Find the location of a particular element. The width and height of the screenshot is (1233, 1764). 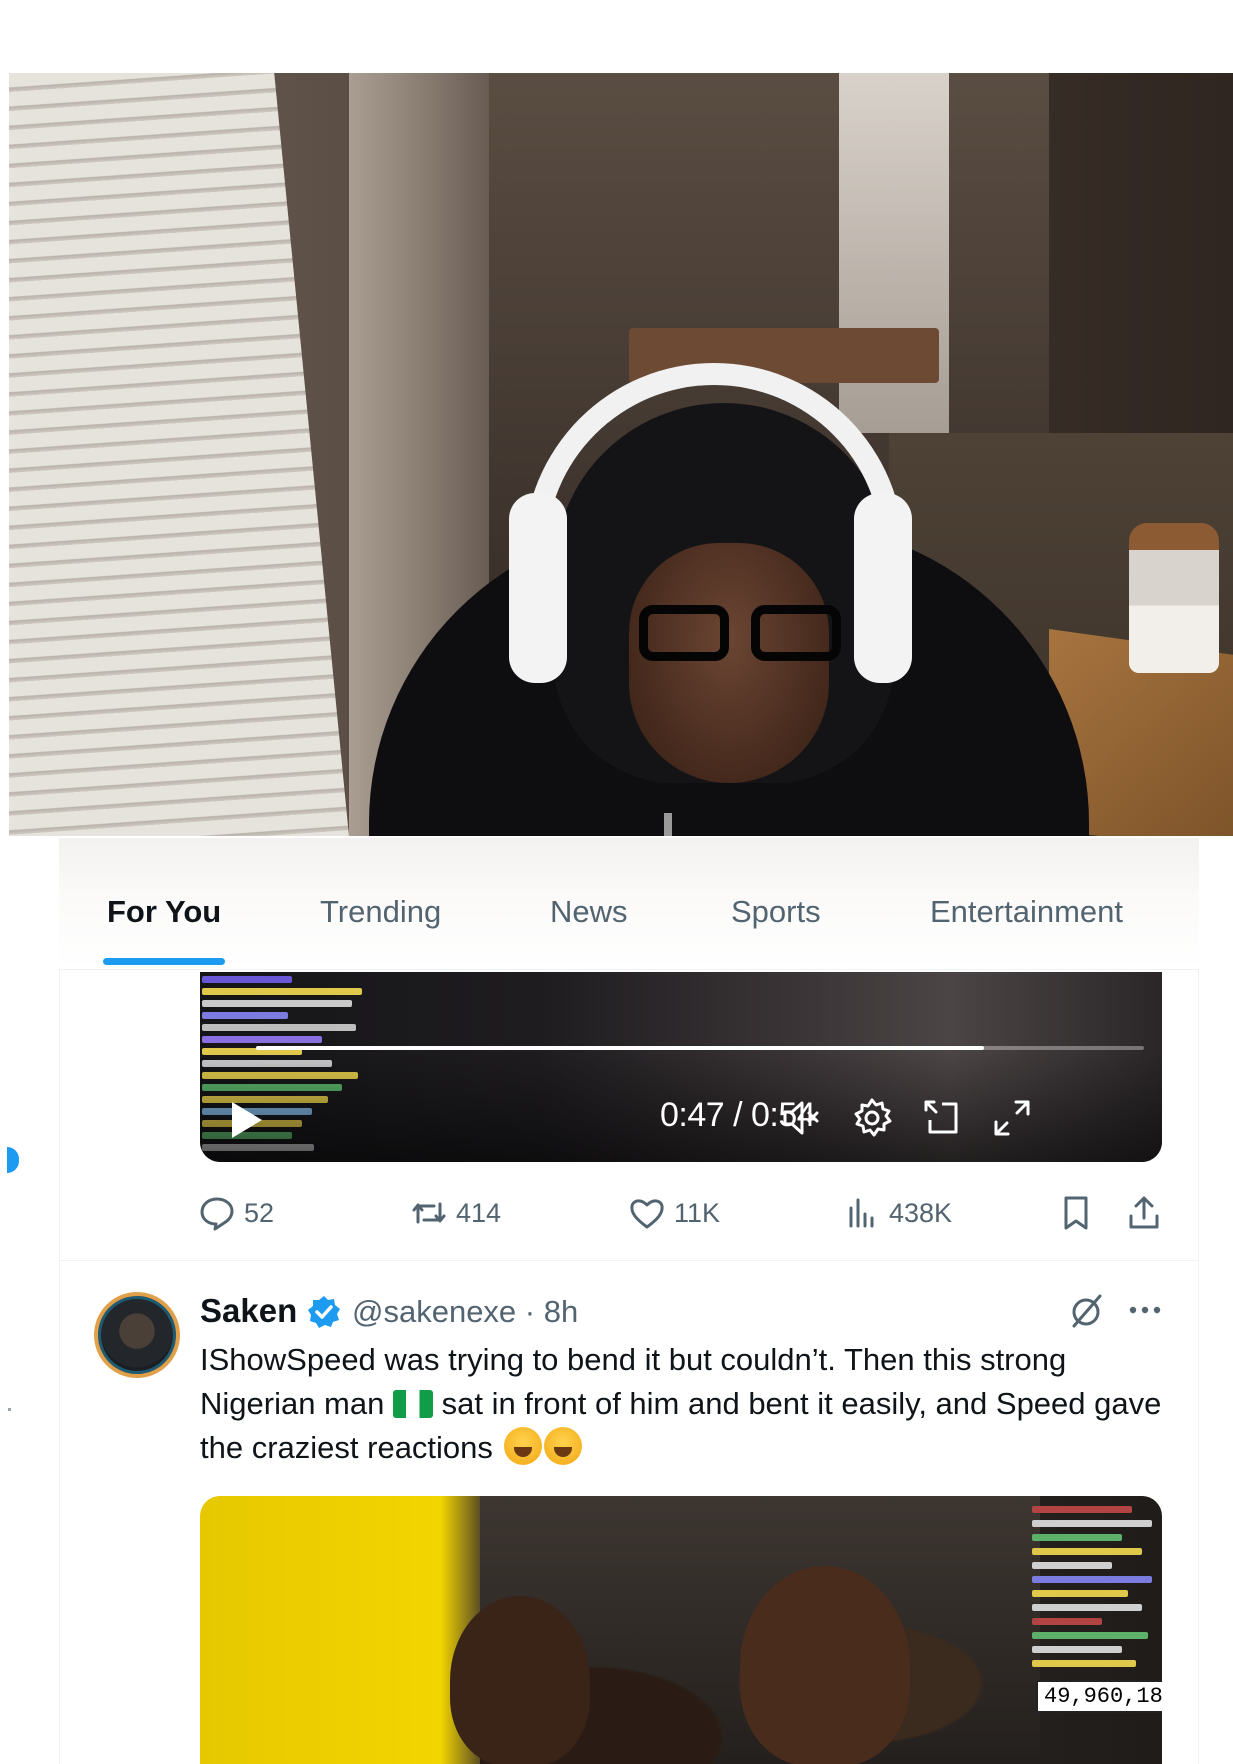

reply-icon is located at coordinates (217, 1214).